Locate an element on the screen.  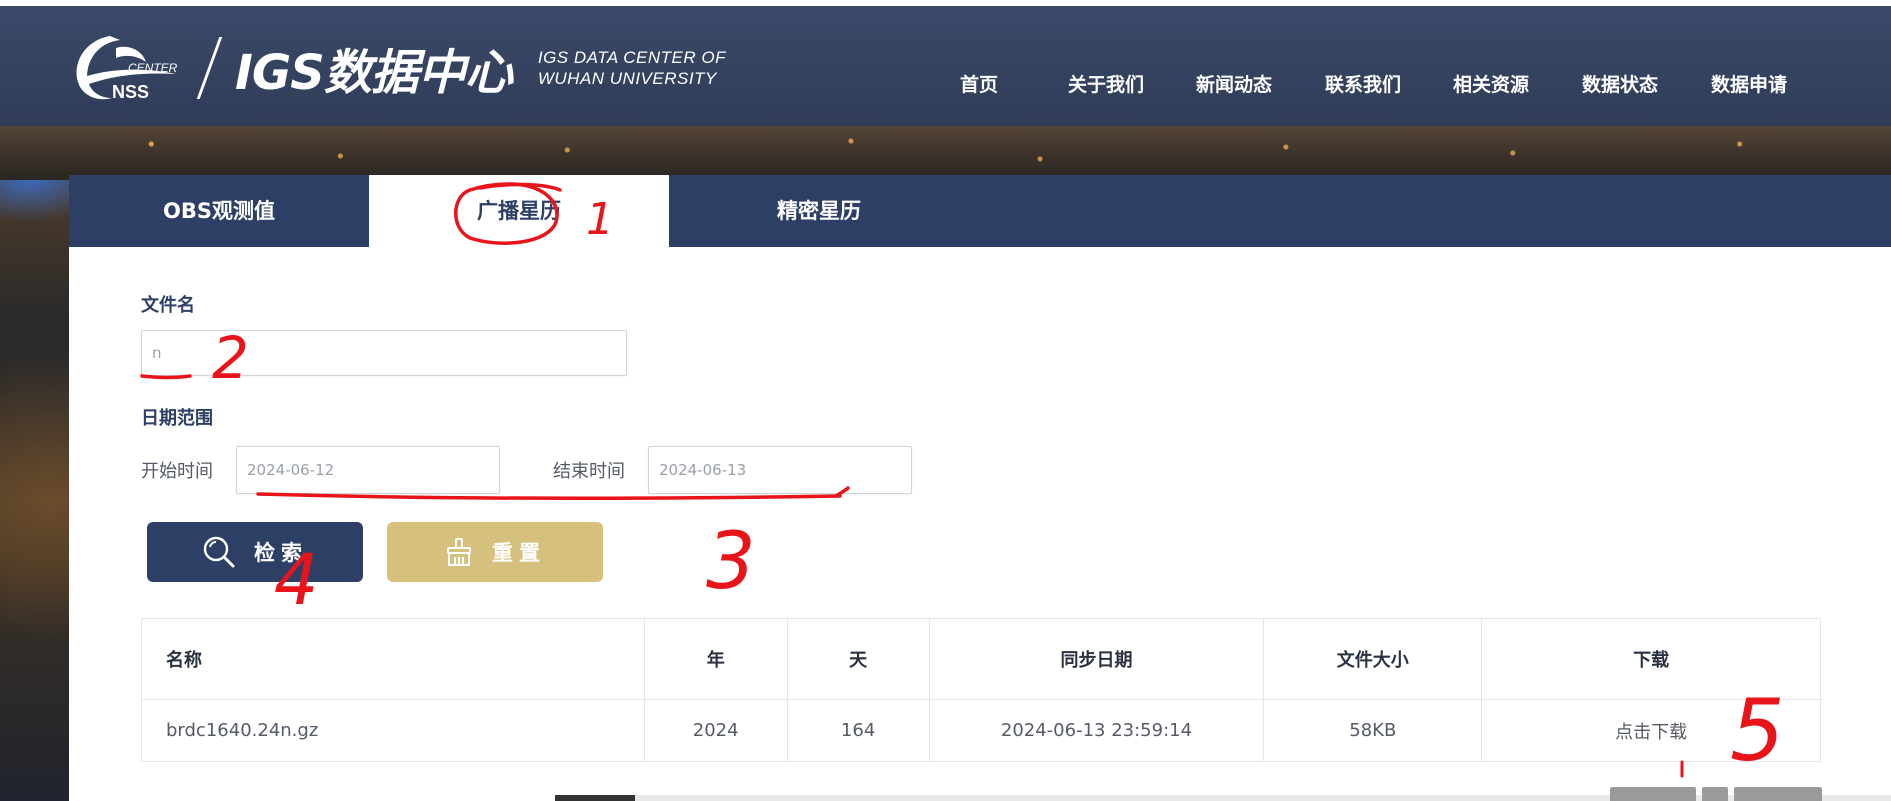
cell-file-name: brdc1640.24n.gz is located at coordinates (393, 730).